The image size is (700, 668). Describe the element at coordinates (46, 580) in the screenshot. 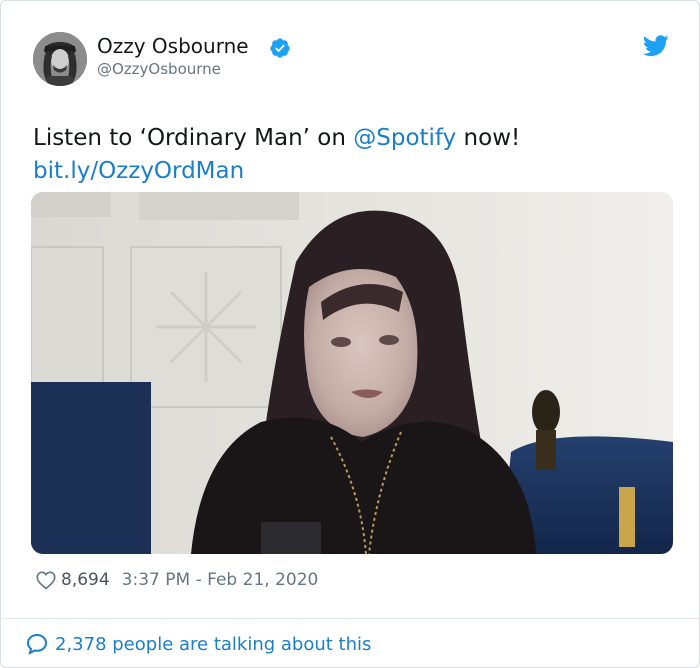

I see `heart-icon` at that location.